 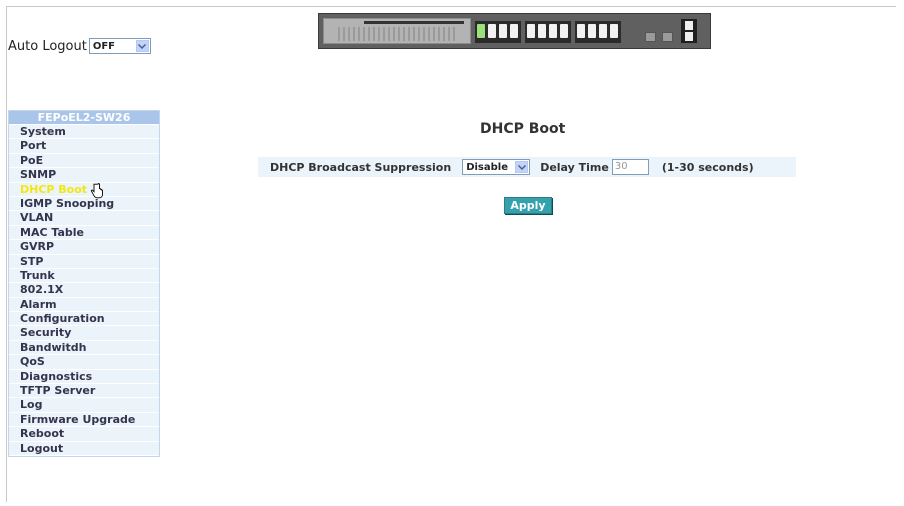 I want to click on sidebar-item-vlan: VLAN, so click(x=84, y=218).